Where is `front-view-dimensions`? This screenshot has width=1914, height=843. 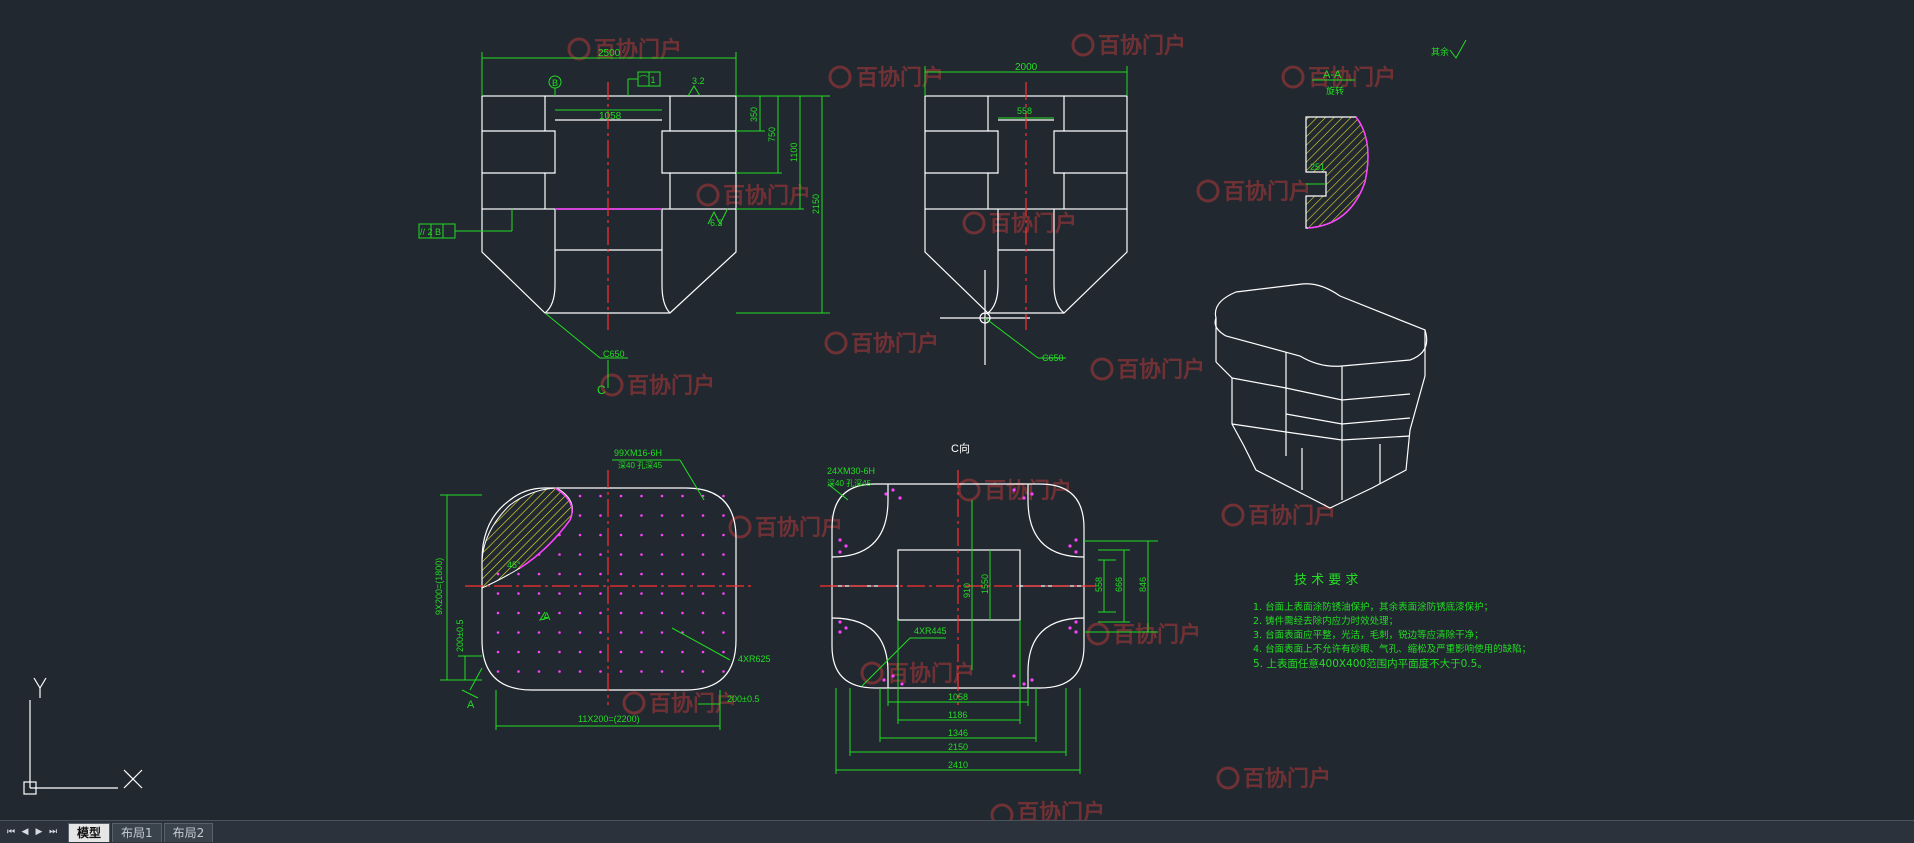 front-view-dimensions is located at coordinates (624, 220).